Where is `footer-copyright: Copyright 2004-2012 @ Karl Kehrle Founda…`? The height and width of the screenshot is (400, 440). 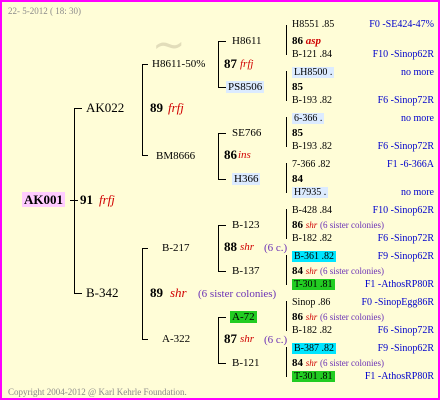 footer-copyright: Copyright 2004-2012 @ Karl Kehrle Founda… is located at coordinates (97, 392).